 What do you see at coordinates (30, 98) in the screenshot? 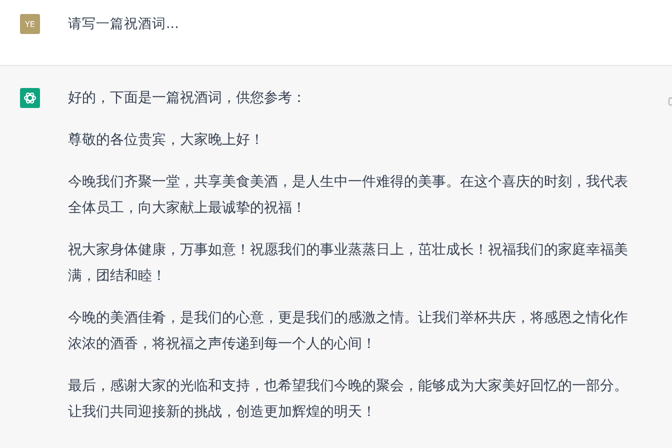
I see `assistant-logo-icon` at bounding box center [30, 98].